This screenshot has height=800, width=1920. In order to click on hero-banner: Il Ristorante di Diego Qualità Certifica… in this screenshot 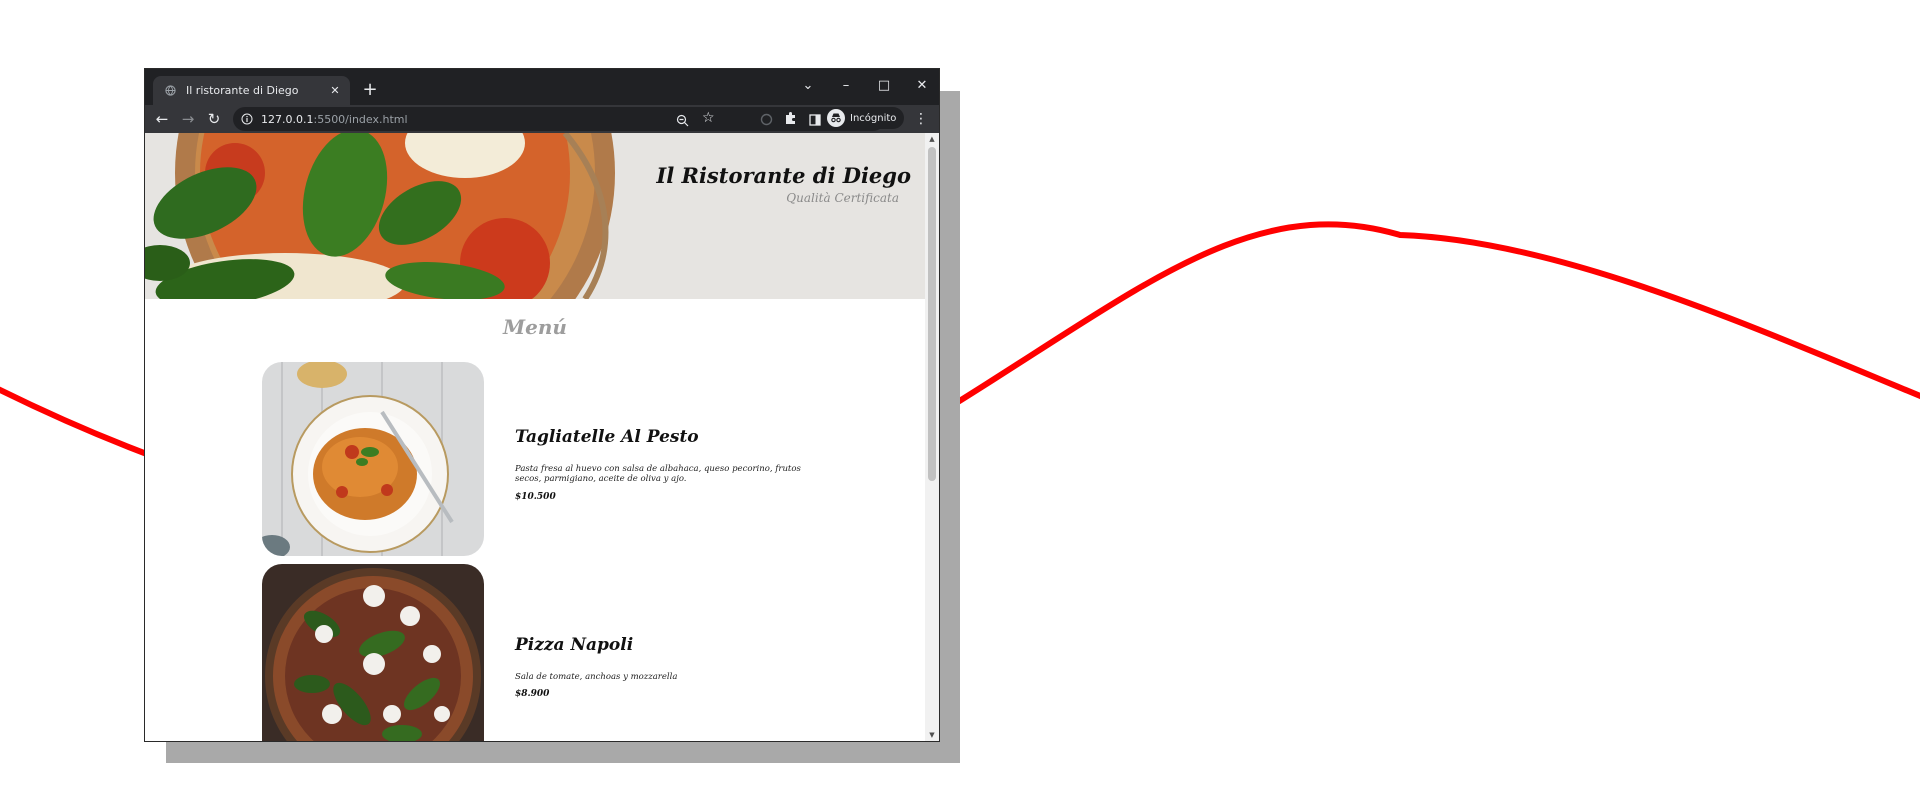, I will do `click(535, 216)`.